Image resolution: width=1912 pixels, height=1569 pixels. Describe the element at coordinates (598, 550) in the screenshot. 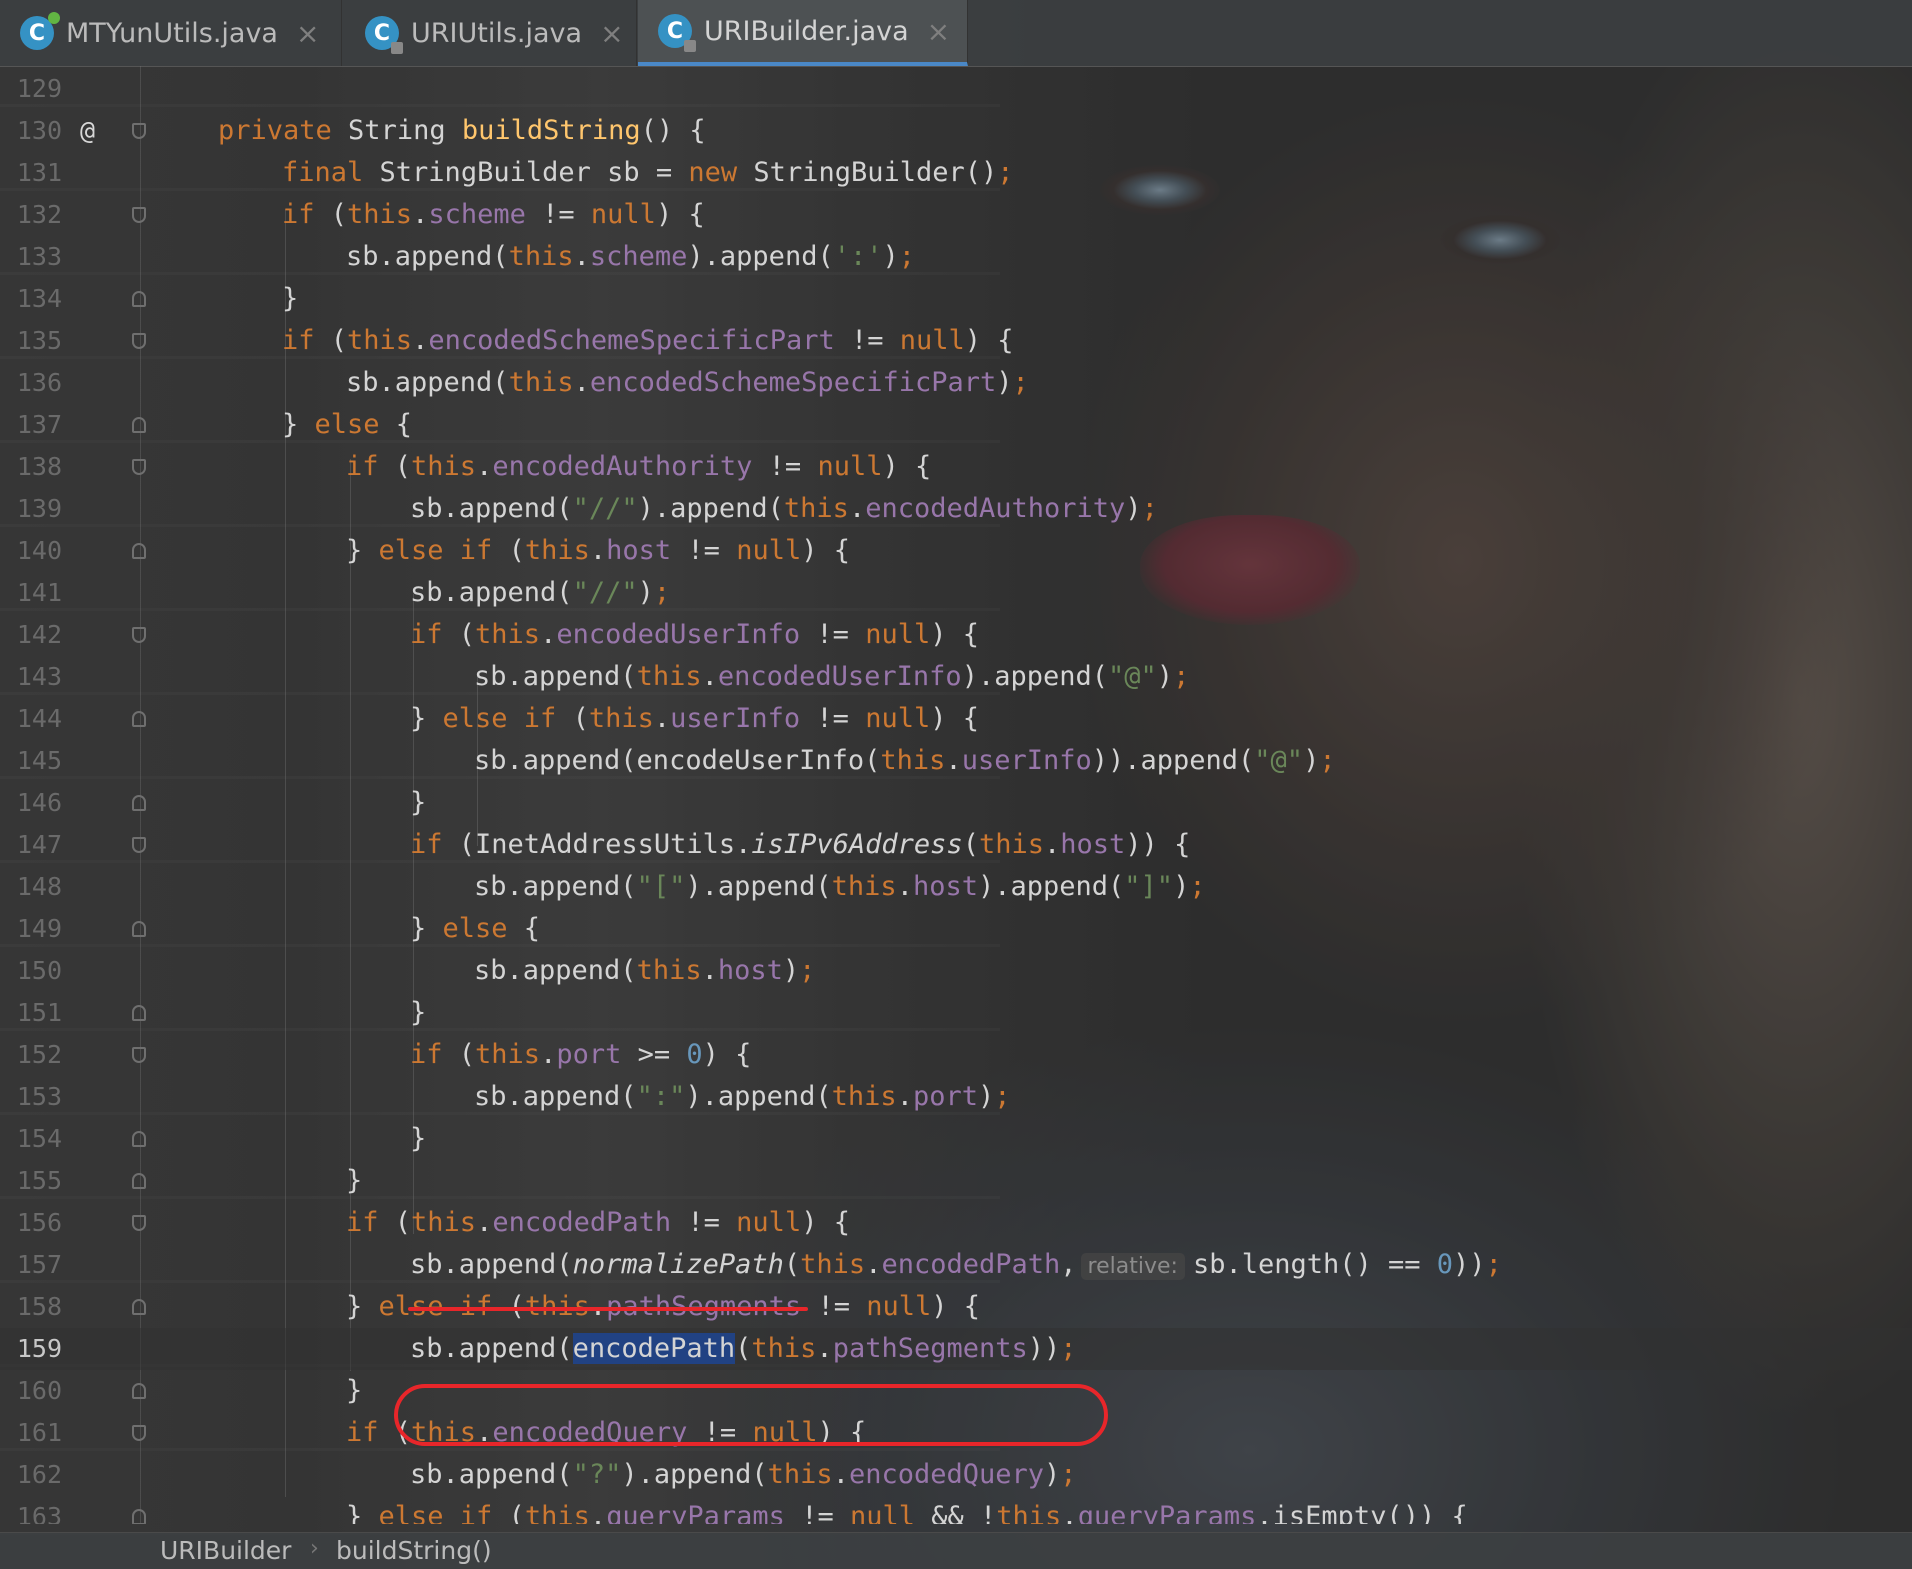

I see `code-text: } else if (this.host != null) {` at that location.